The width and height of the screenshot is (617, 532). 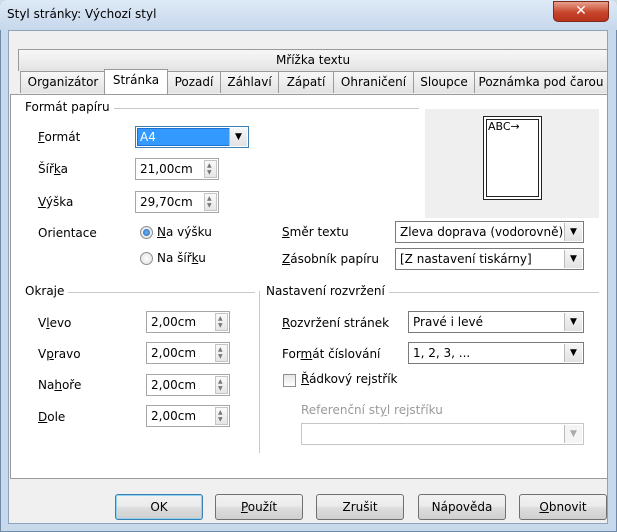 I want to click on preview-text: ABC→, so click(x=504, y=126).